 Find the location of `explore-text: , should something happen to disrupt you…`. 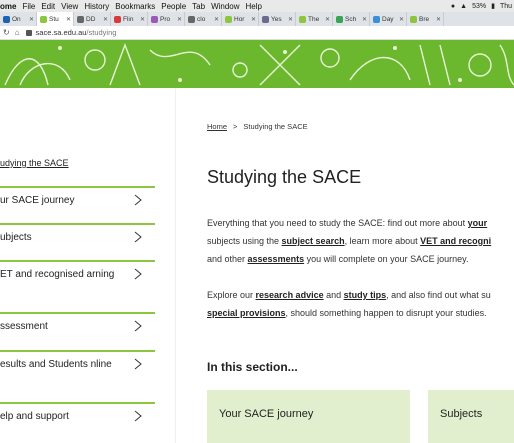

explore-text: , should something happen to disrupt you… is located at coordinates (386, 313).